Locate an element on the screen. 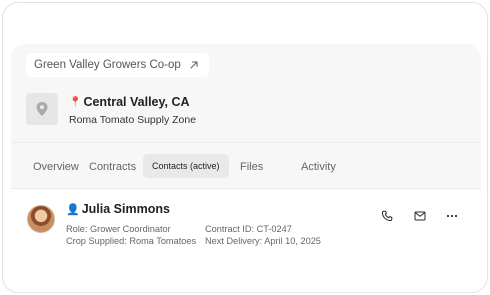  coop-name: Green Valley Growers Co-op is located at coordinates (107, 65).